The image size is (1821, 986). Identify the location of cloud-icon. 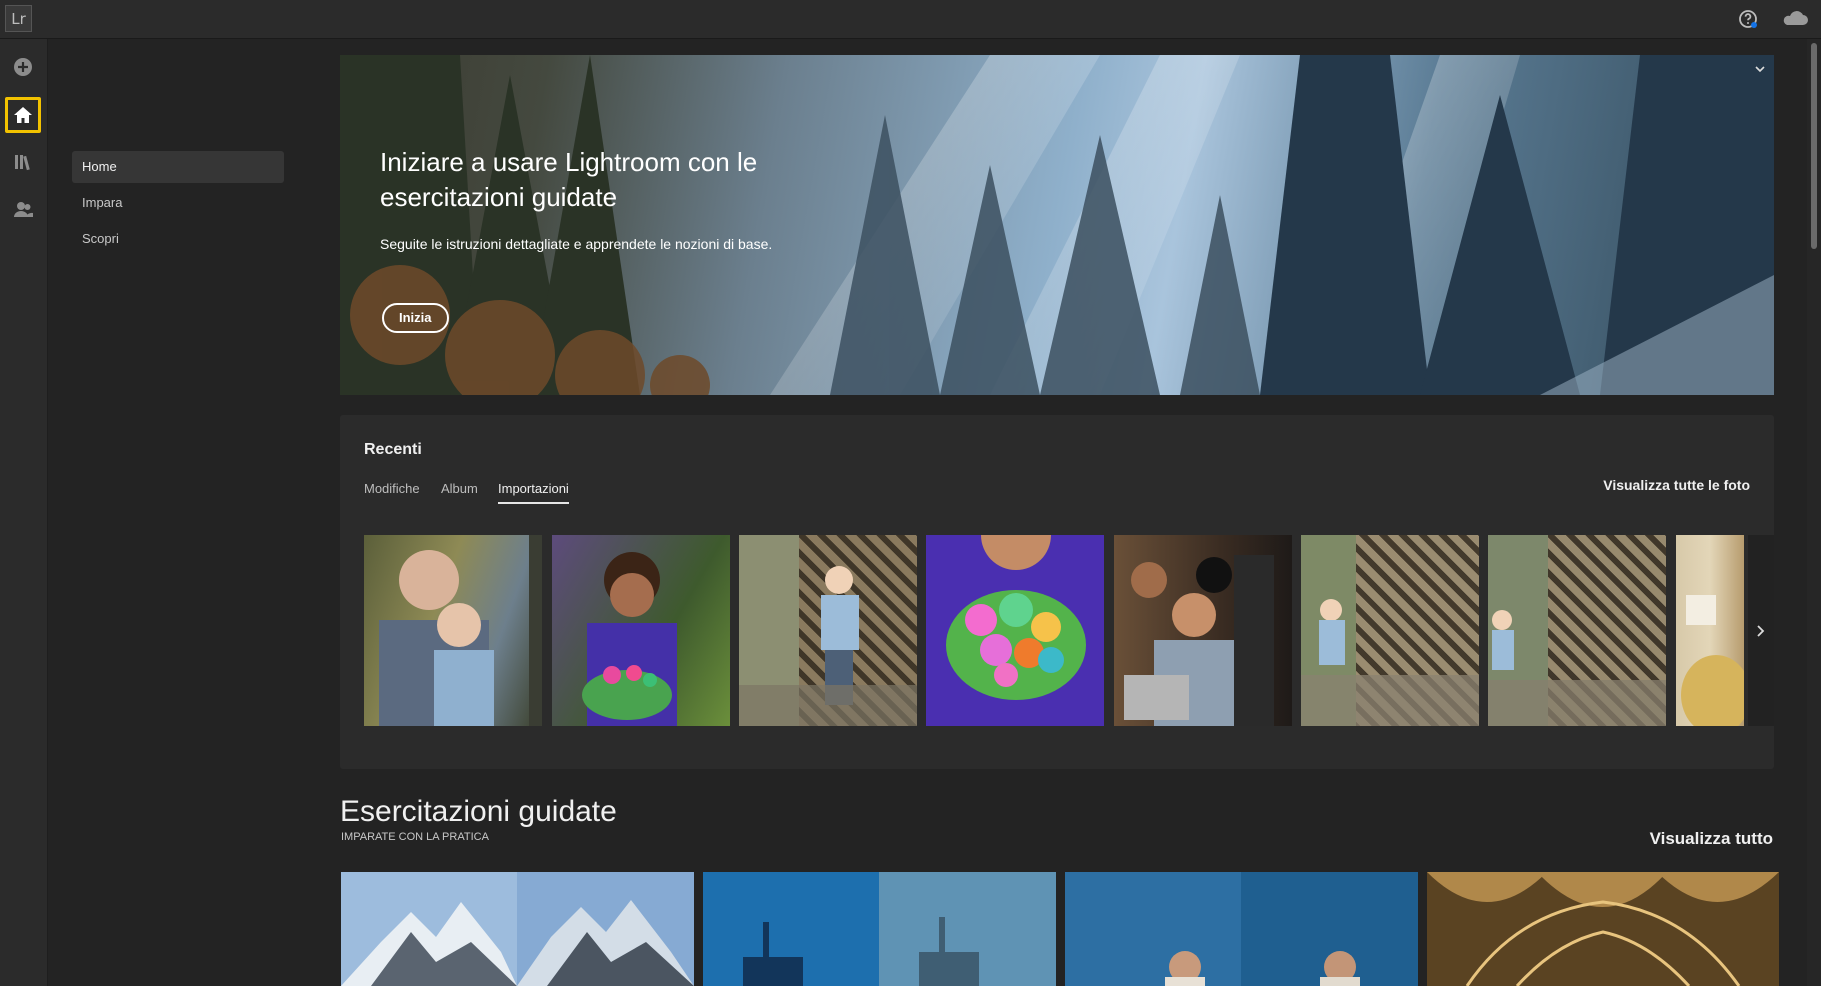
(1795, 19).